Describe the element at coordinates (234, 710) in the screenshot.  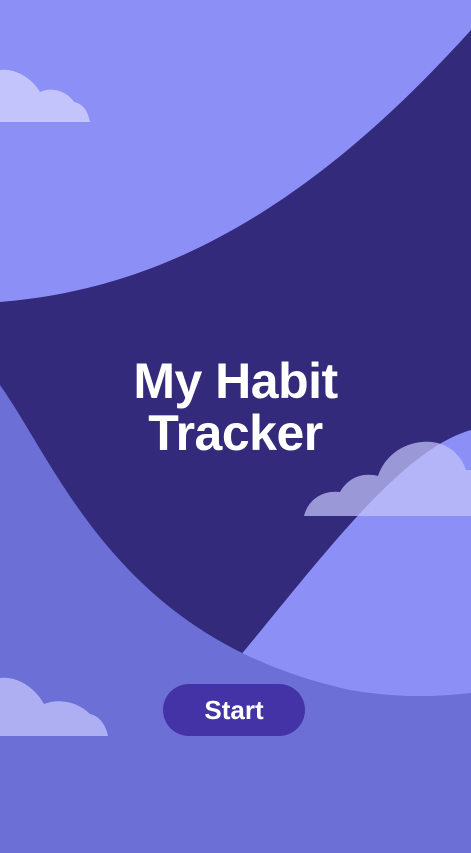
I see `start-button: Start` at that location.